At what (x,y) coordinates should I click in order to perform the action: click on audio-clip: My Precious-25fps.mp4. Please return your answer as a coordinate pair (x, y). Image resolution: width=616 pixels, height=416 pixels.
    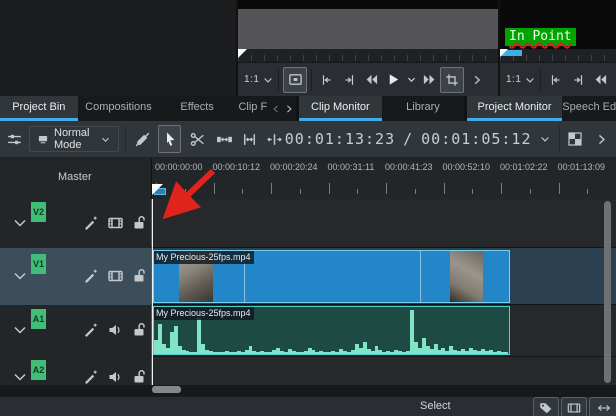
    Looking at the image, I should click on (331, 330).